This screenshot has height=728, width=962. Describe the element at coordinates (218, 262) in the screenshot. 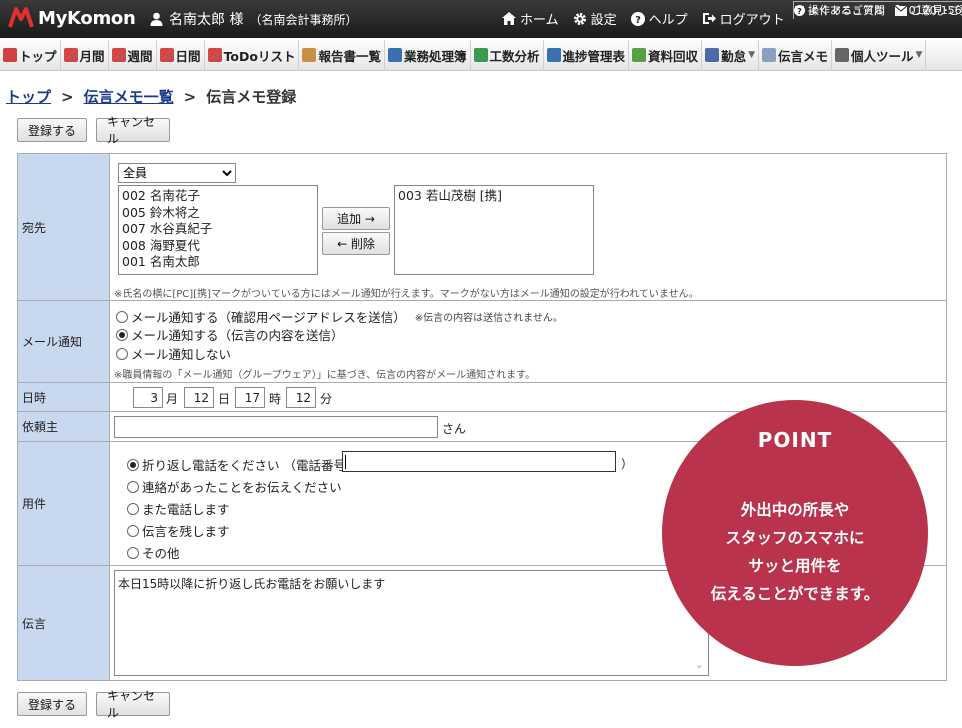

I see `candidate-option: 001 名南太郎` at that location.